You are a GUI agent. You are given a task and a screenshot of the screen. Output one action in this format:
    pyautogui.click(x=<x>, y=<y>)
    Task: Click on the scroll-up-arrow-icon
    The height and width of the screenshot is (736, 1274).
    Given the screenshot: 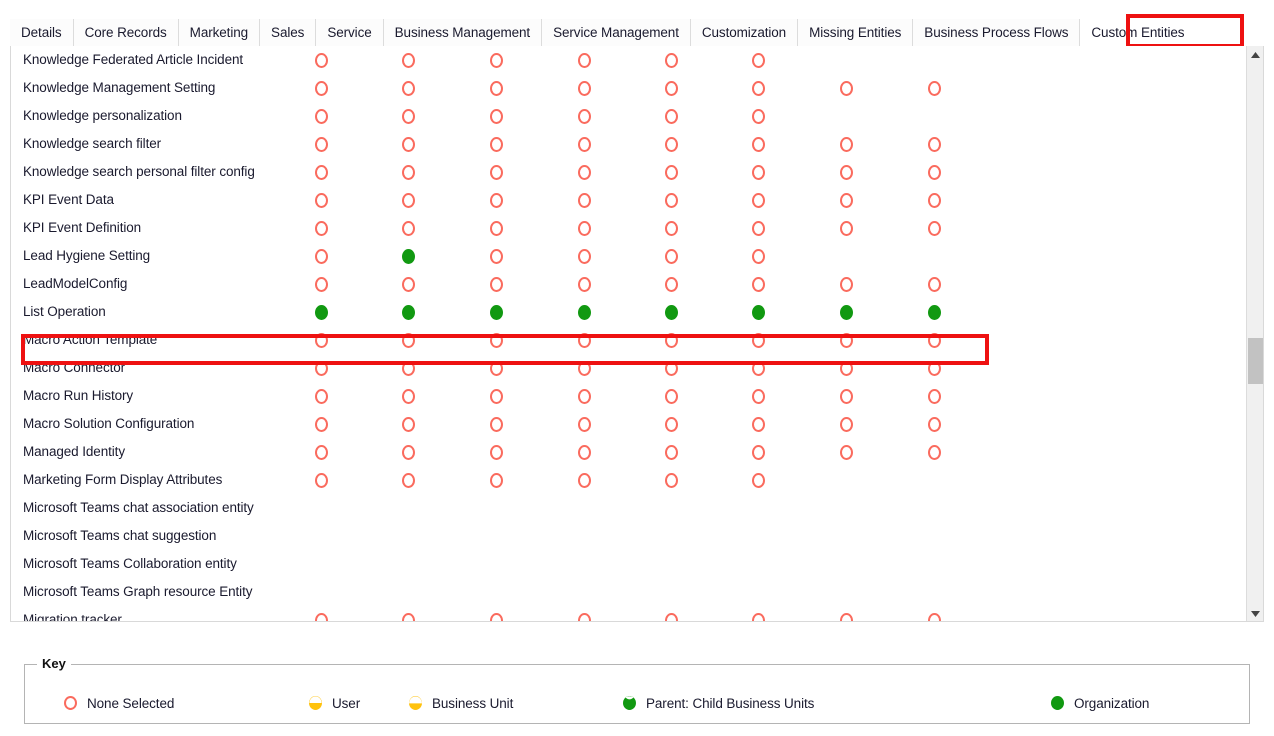 What is the action you would take?
    pyautogui.click(x=1255, y=54)
    